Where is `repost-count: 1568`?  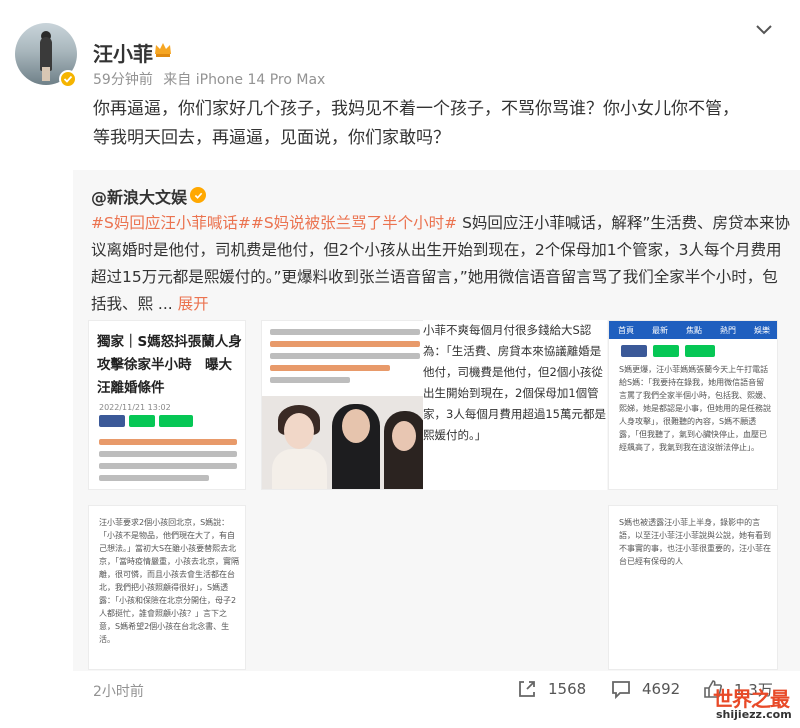
repost-count: 1568 is located at coordinates (567, 689).